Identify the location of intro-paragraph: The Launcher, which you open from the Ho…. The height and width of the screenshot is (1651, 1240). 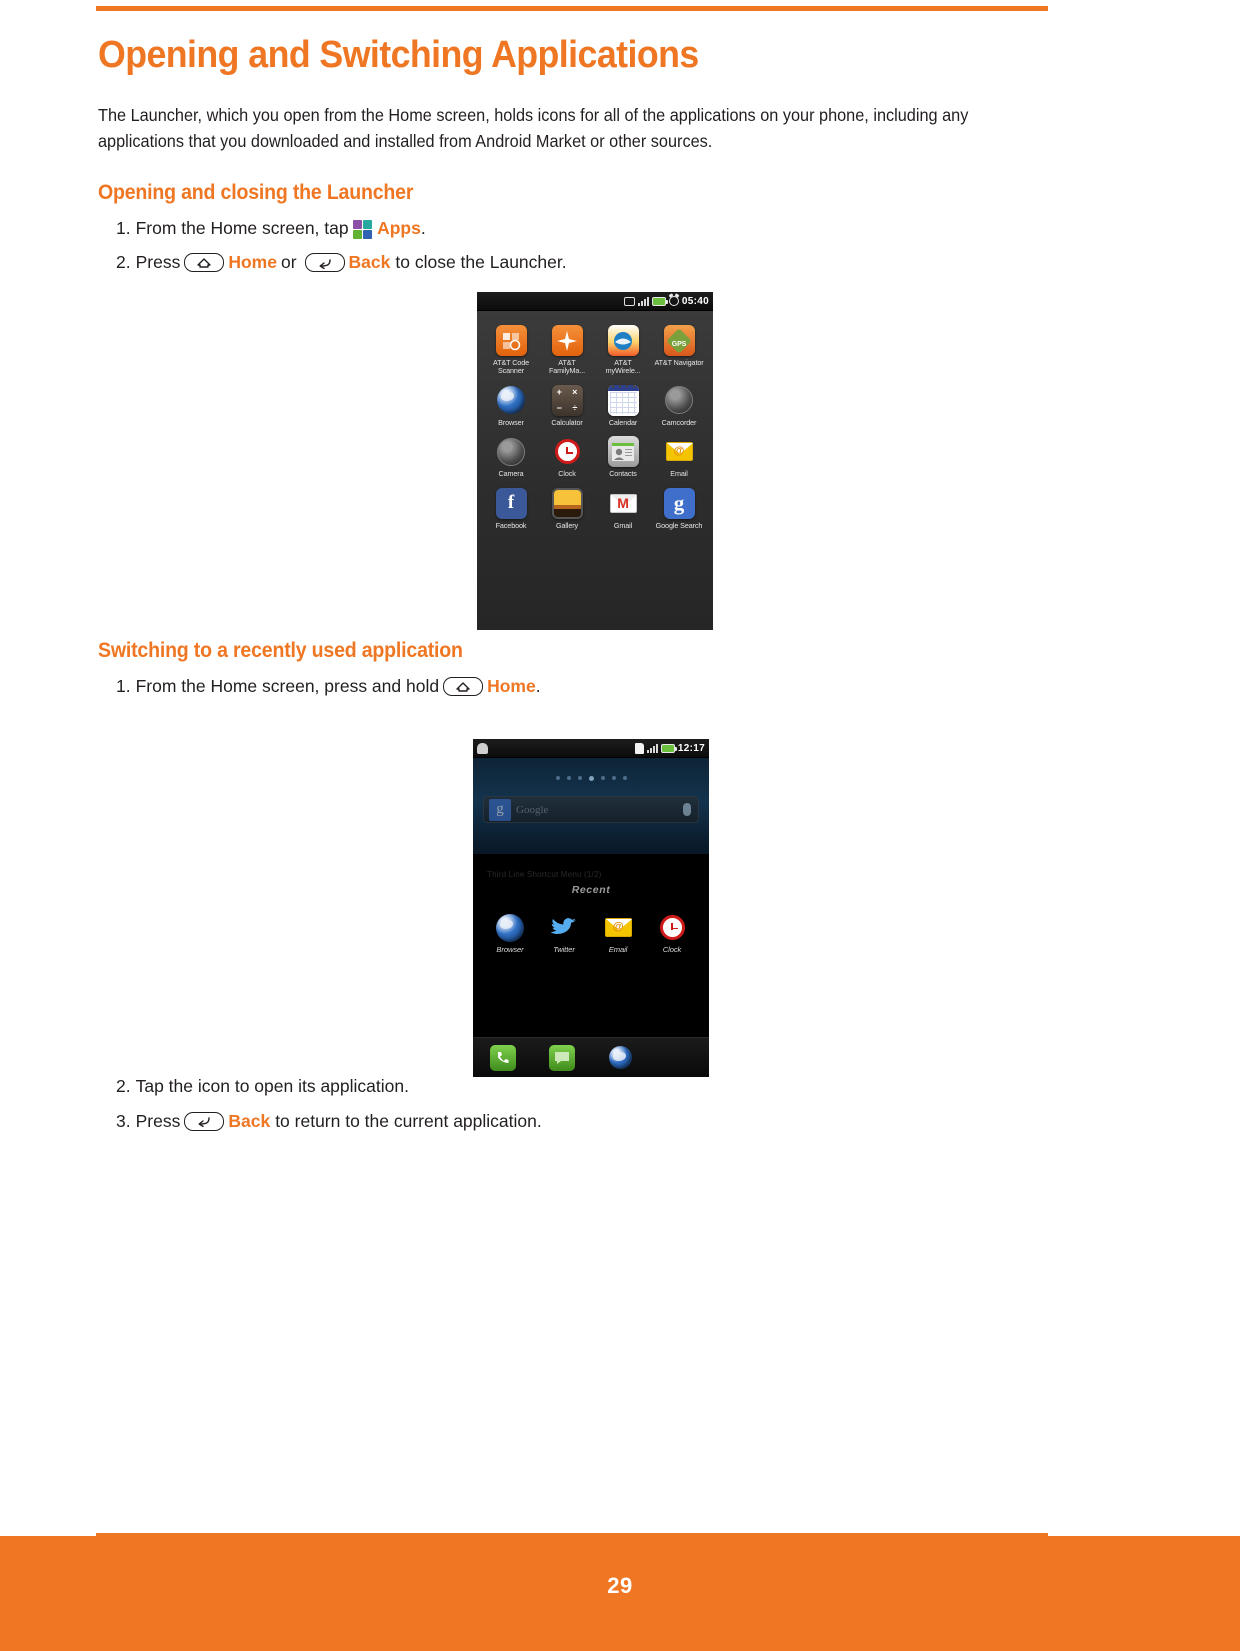
(533, 128).